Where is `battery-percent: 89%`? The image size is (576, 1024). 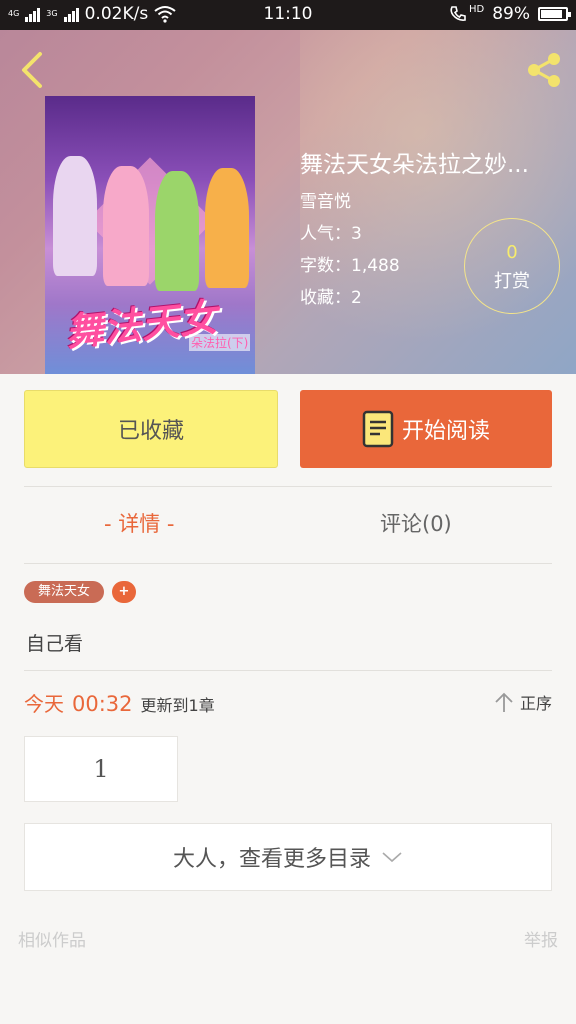
battery-percent: 89% is located at coordinates (511, 14).